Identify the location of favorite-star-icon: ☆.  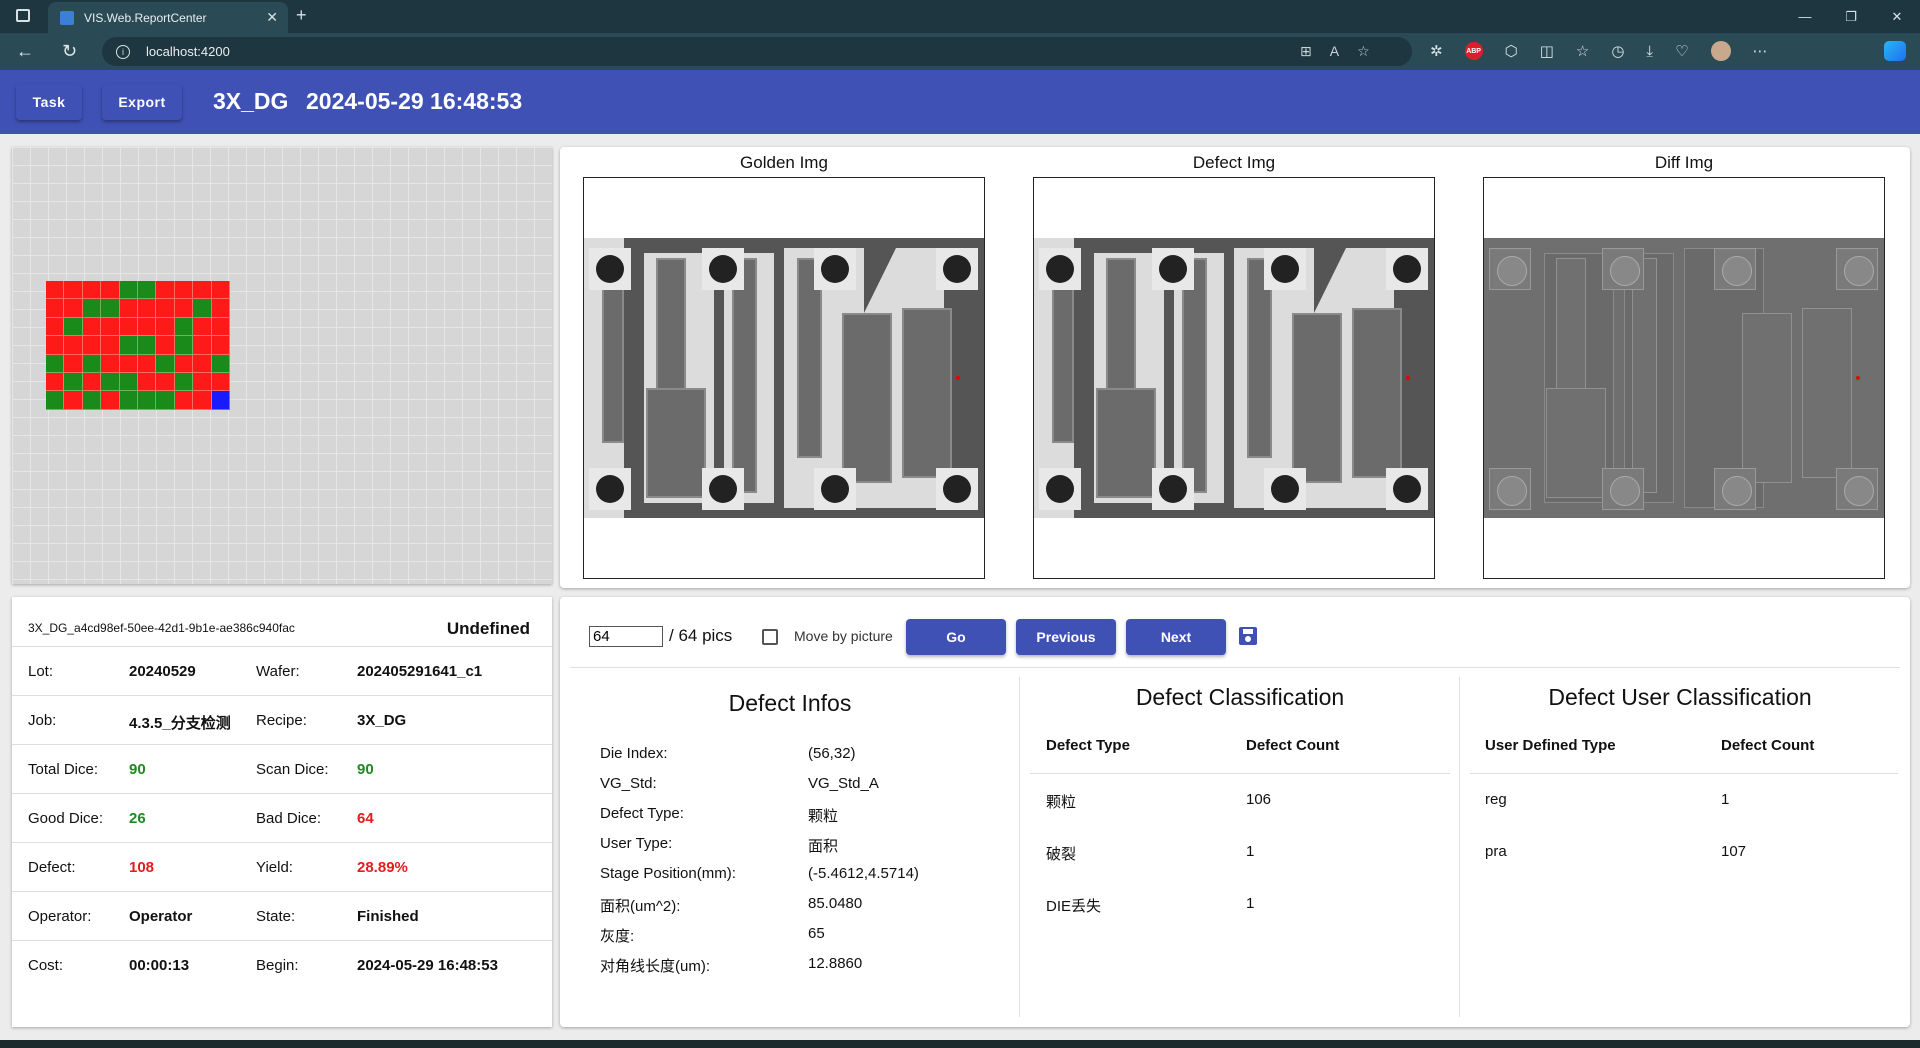
(1363, 51).